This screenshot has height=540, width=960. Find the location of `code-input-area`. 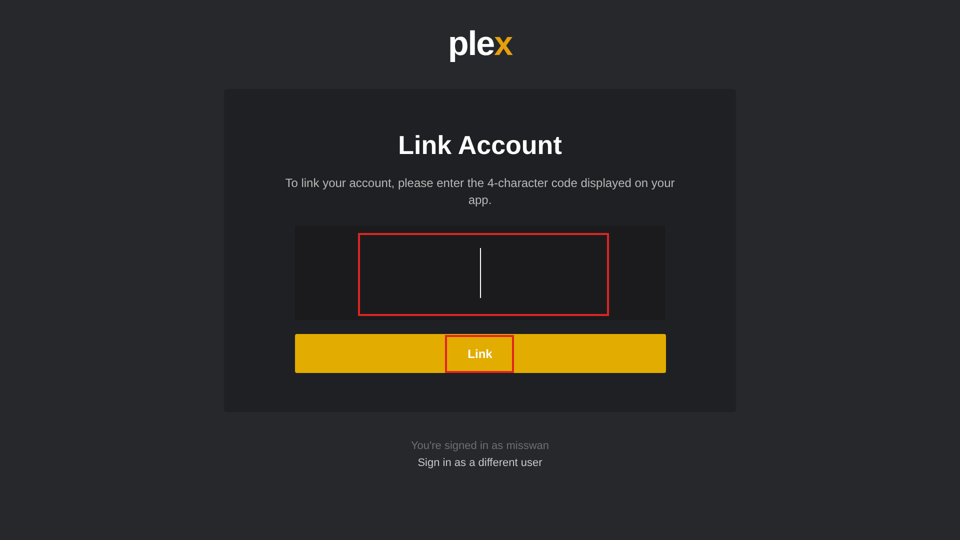

code-input-area is located at coordinates (480, 273).